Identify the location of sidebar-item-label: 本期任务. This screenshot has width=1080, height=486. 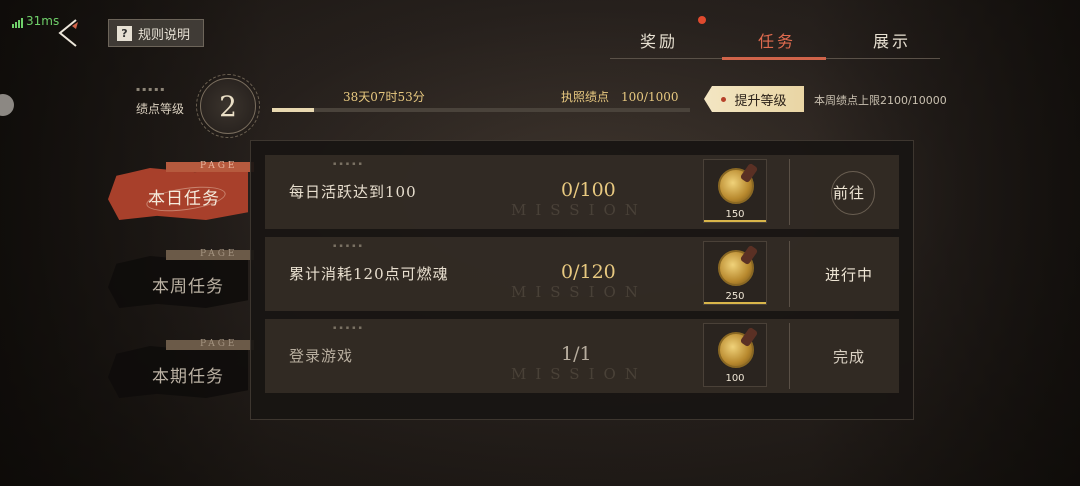
(188, 377).